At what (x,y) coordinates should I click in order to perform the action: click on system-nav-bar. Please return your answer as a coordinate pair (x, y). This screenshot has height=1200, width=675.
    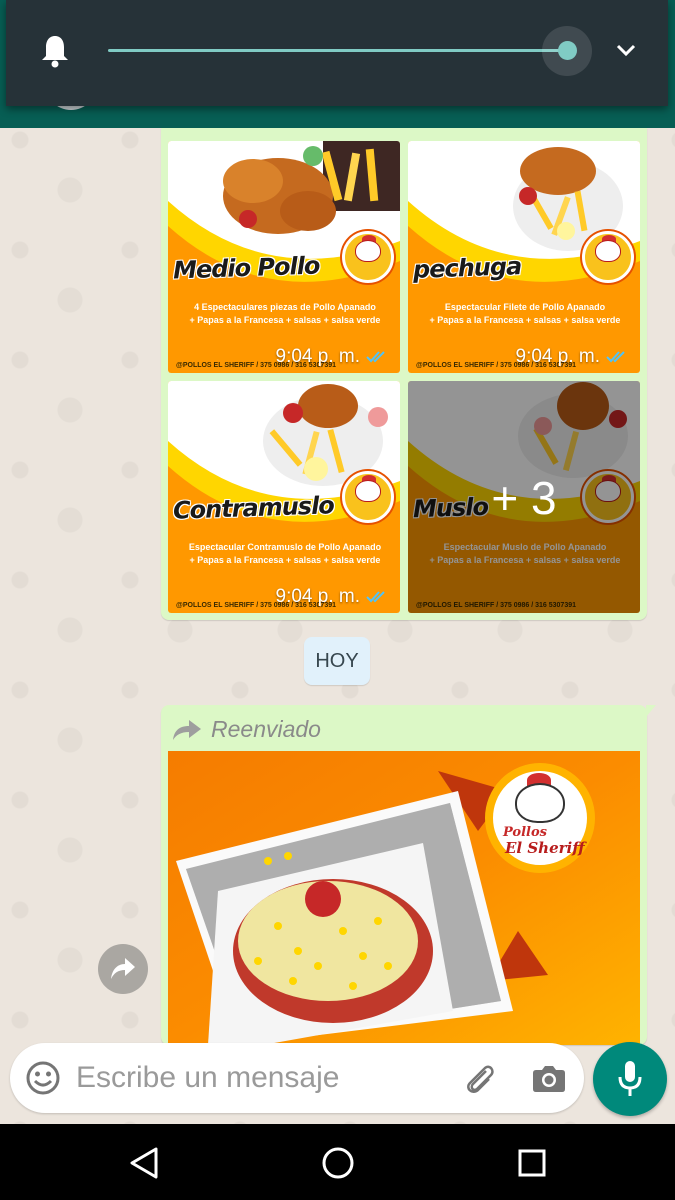
    Looking at the image, I should click on (337, 1162).